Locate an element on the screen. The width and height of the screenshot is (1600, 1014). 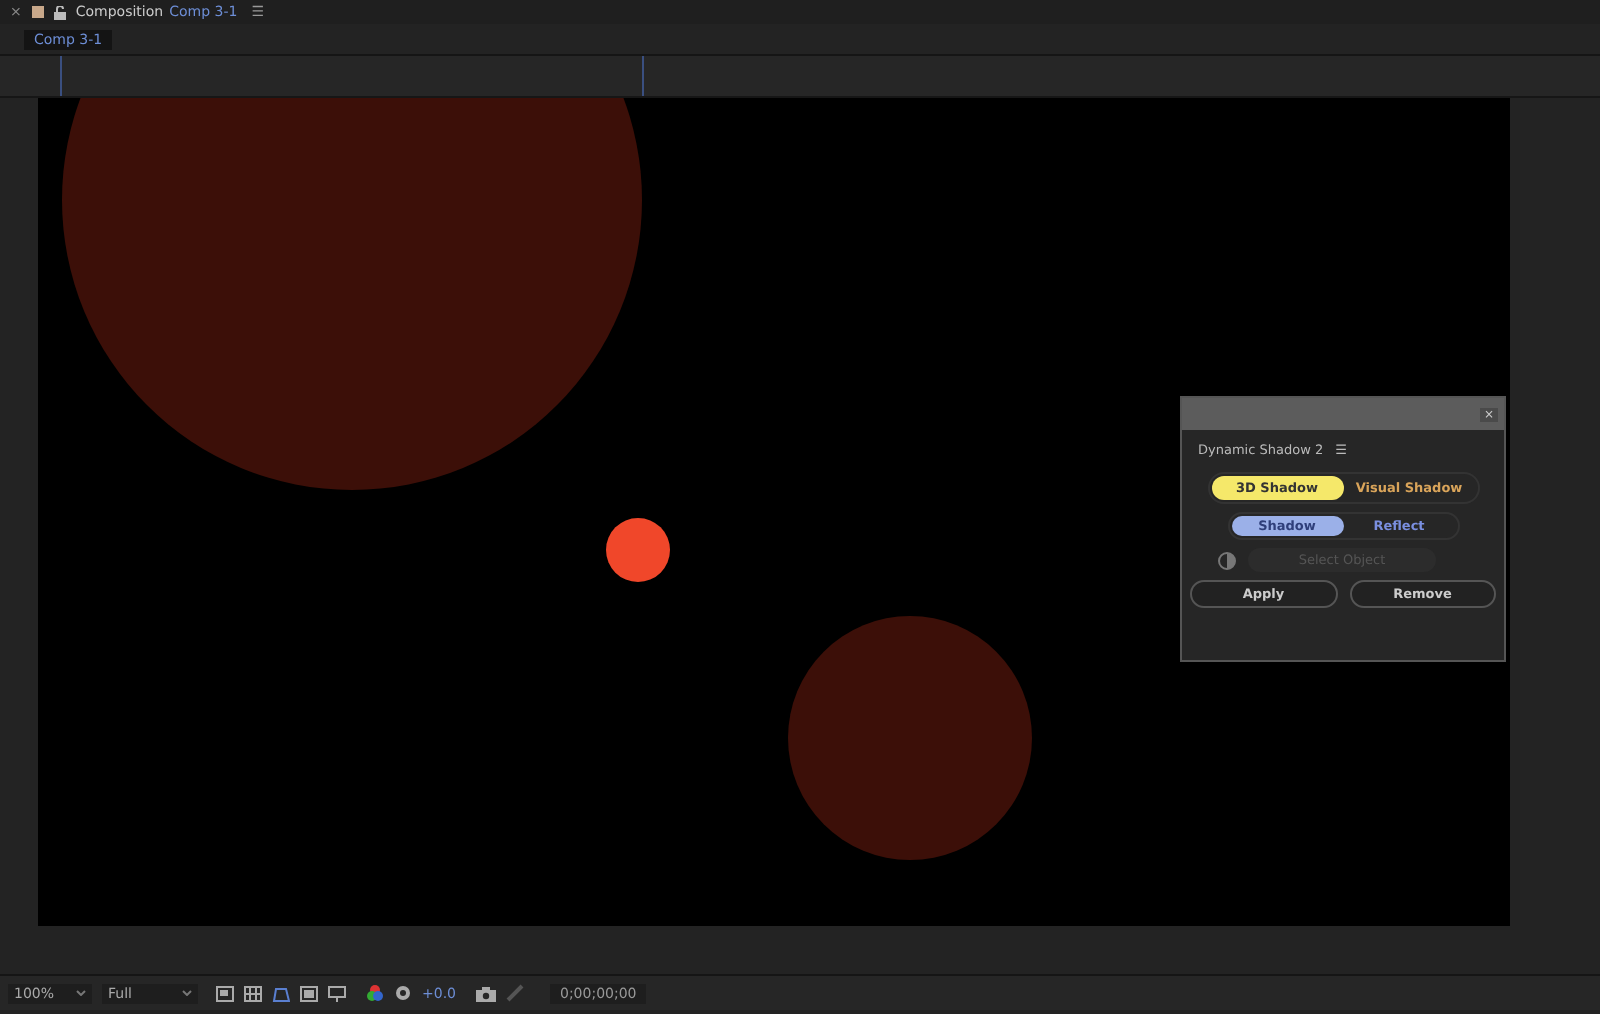
panel-color-icon is located at coordinates (37, 12).